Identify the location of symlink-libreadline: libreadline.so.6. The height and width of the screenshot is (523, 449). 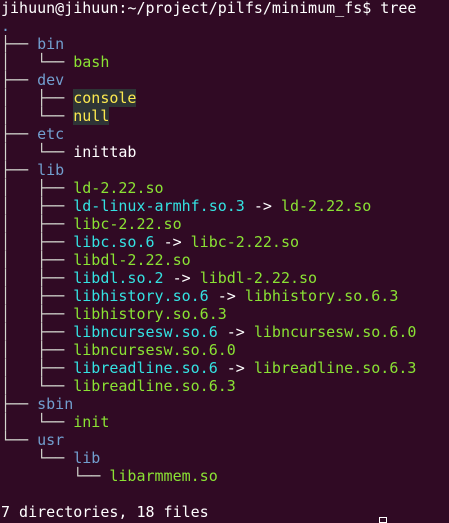
(145, 368).